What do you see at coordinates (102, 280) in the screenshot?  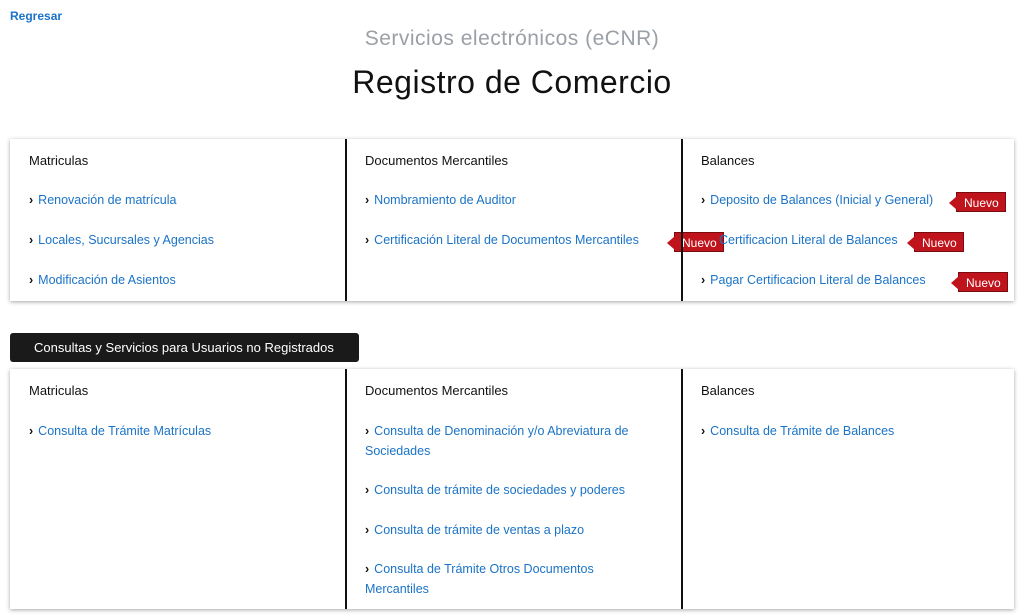 I see `link-modificacion-asientos: › Modificación de Asientos` at bounding box center [102, 280].